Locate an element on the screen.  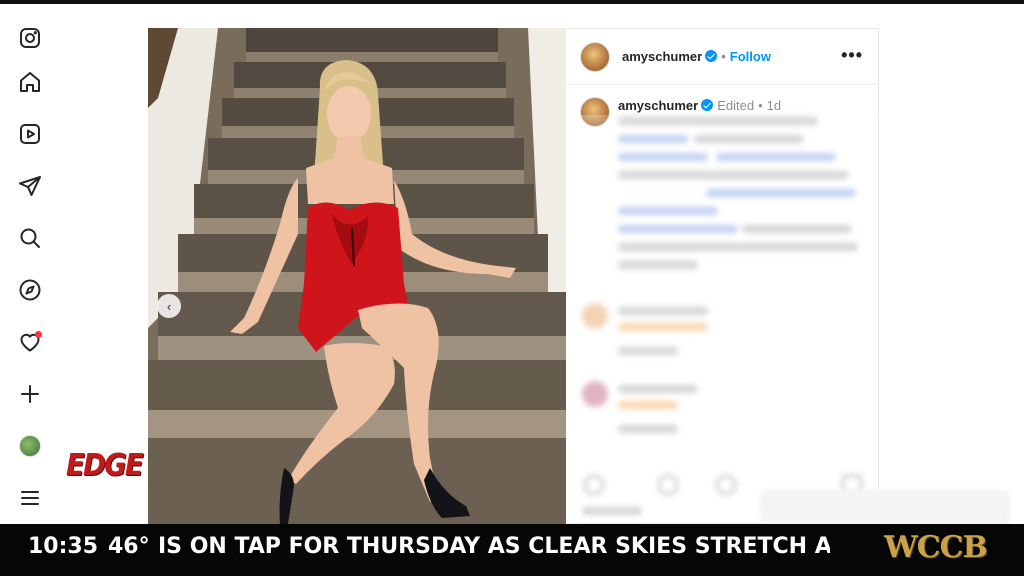
instagram-logo-icon is located at coordinates (30, 38).